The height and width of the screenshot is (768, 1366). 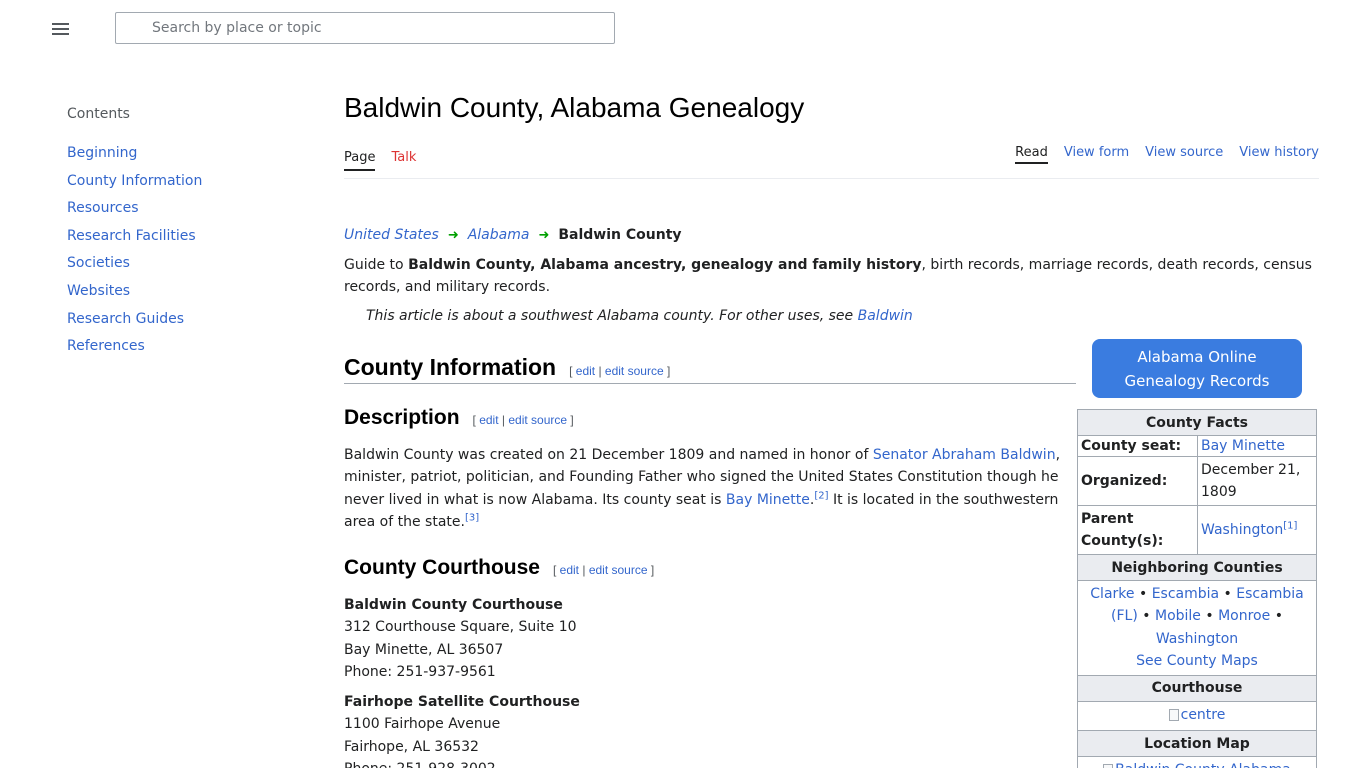 I want to click on tab-talk: Talk, so click(x=403, y=160).